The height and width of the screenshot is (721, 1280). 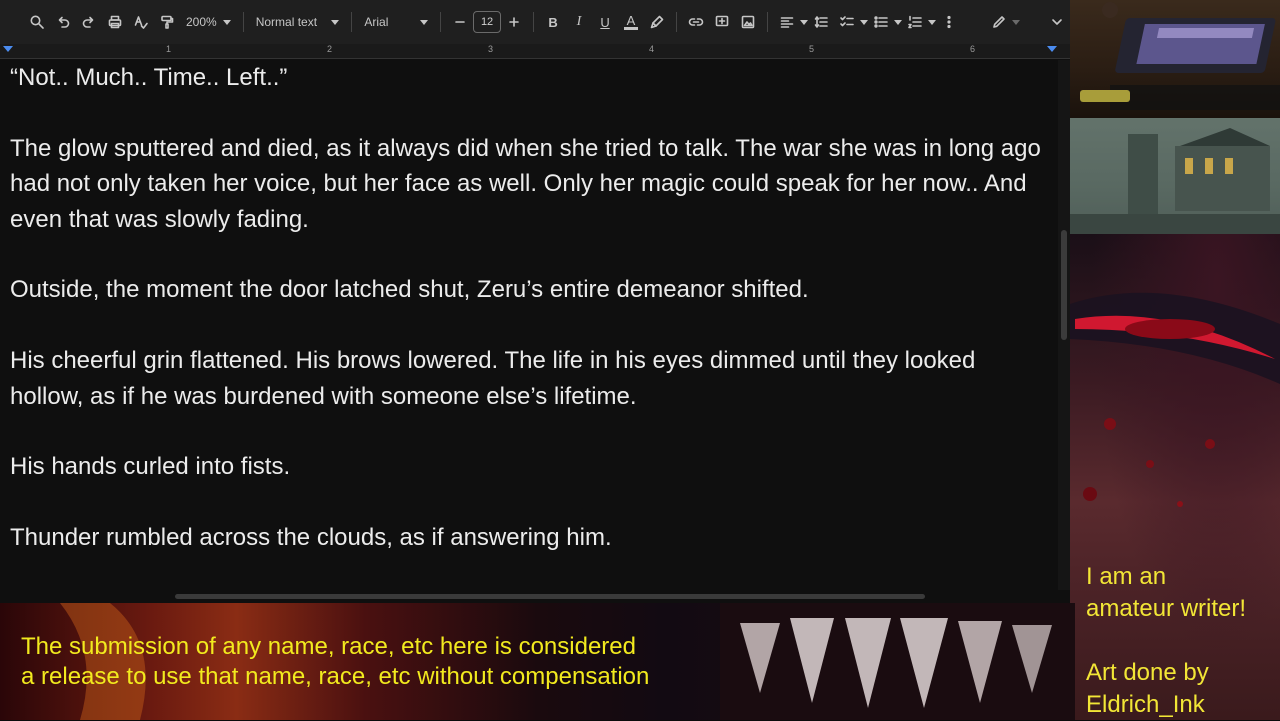 I want to click on town-illustration, so click(x=1175, y=176).